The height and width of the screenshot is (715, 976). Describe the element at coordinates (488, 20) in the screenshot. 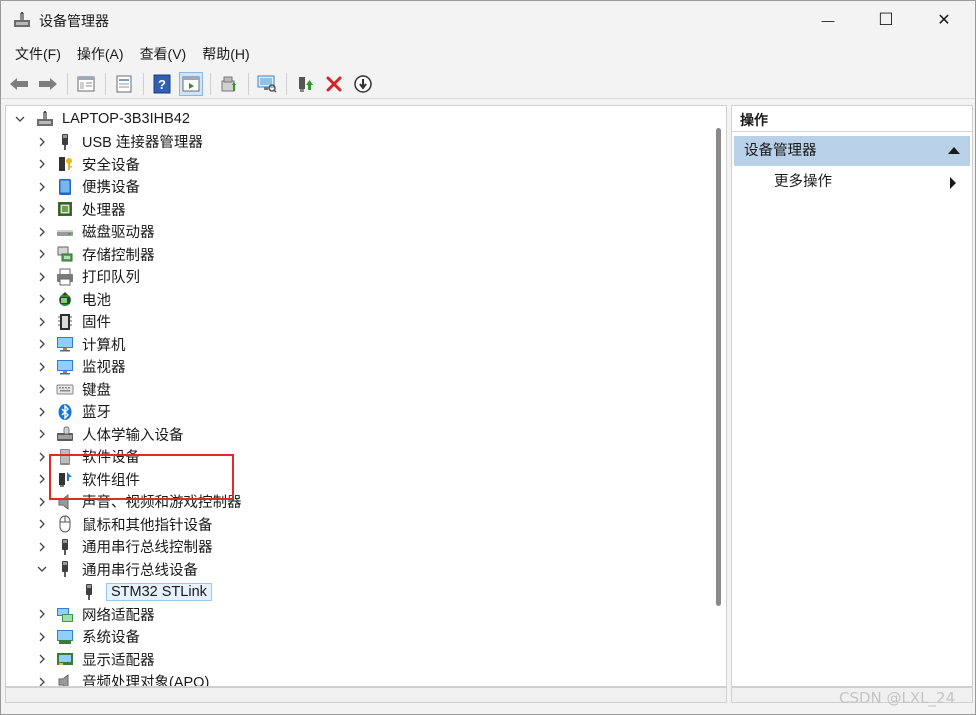

I see `title-bar: 设备管理器 — ☐ ✕` at that location.